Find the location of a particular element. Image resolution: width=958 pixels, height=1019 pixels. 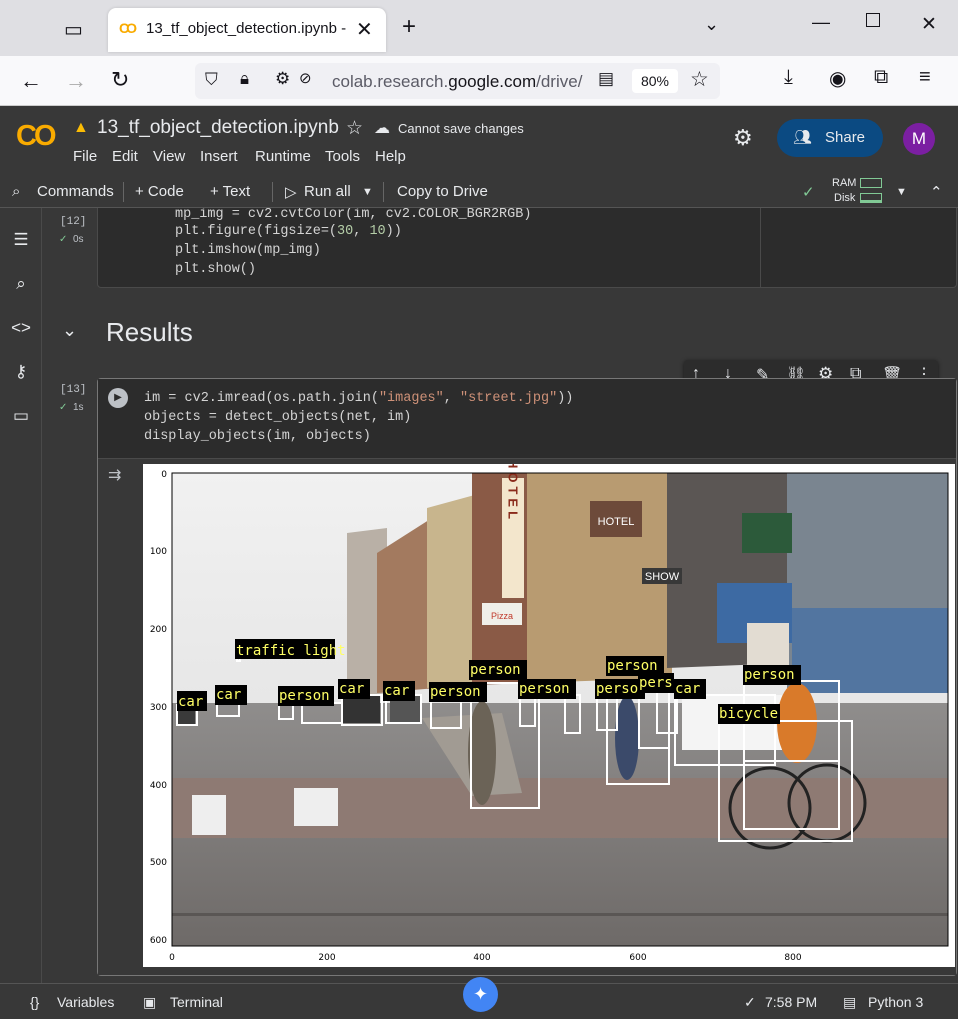

close-window-icon: ✕ is located at coordinates (929, 24).